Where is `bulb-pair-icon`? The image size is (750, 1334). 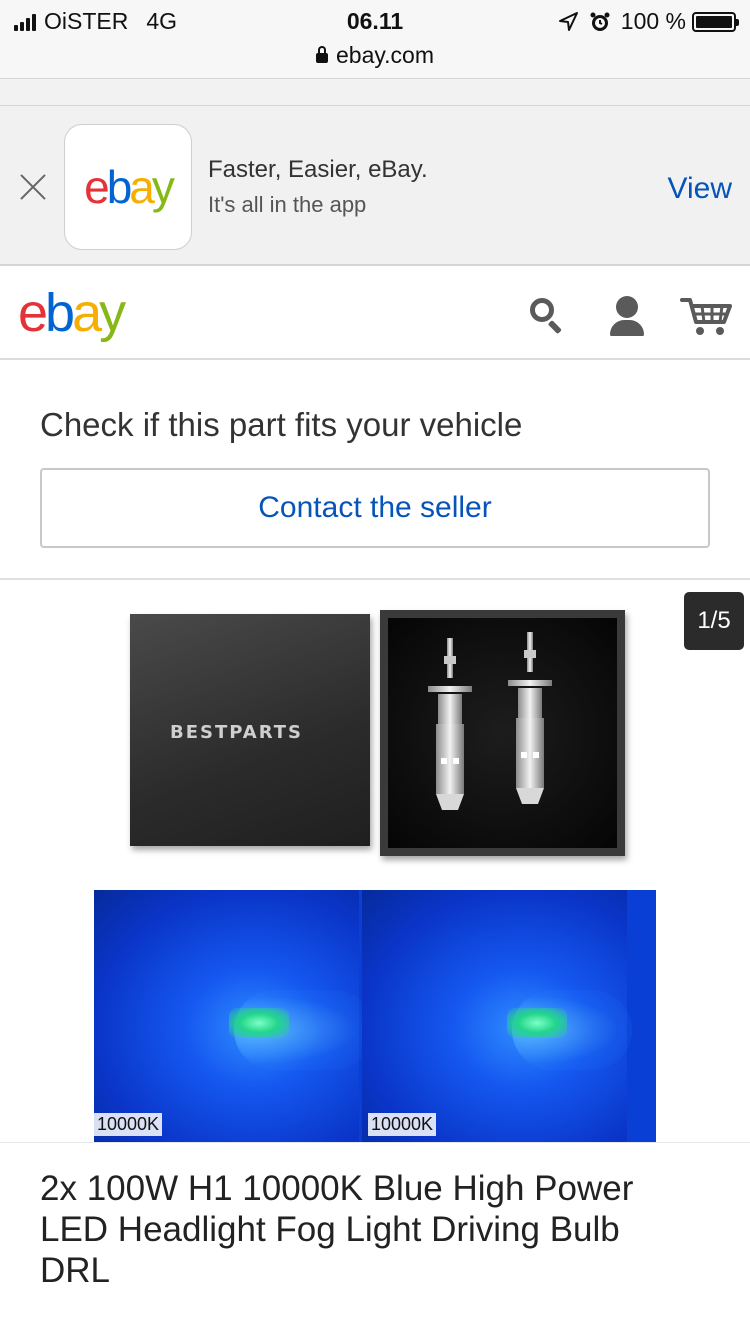
bulb-pair-icon is located at coordinates (490, 721).